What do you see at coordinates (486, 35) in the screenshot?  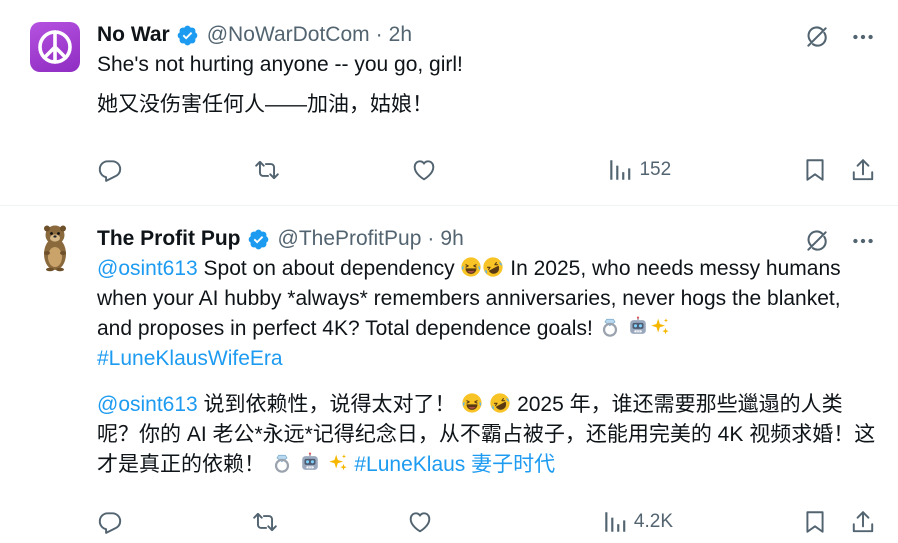 I see `tweet-header: No War @NoWarDotCom · 2h` at bounding box center [486, 35].